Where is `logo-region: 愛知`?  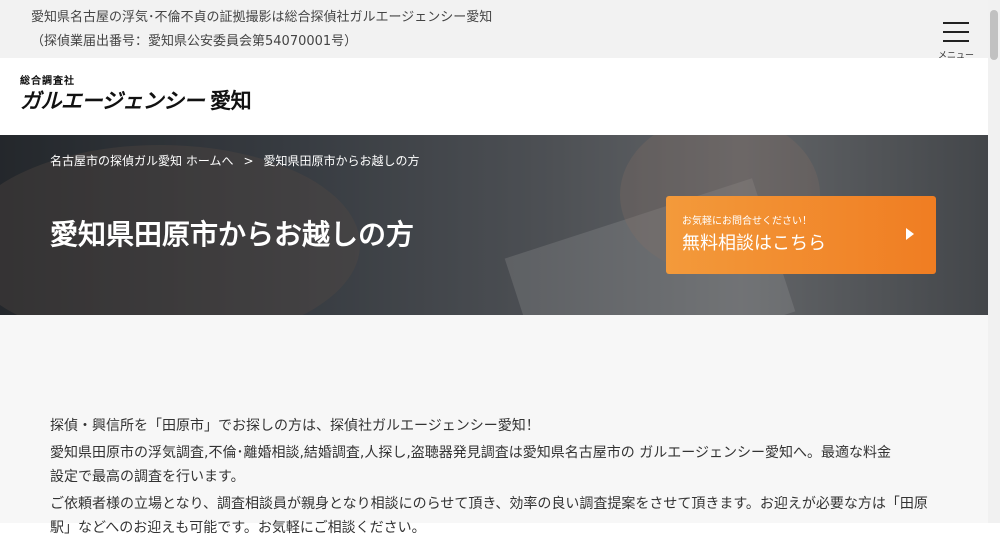
logo-region: 愛知 is located at coordinates (231, 101).